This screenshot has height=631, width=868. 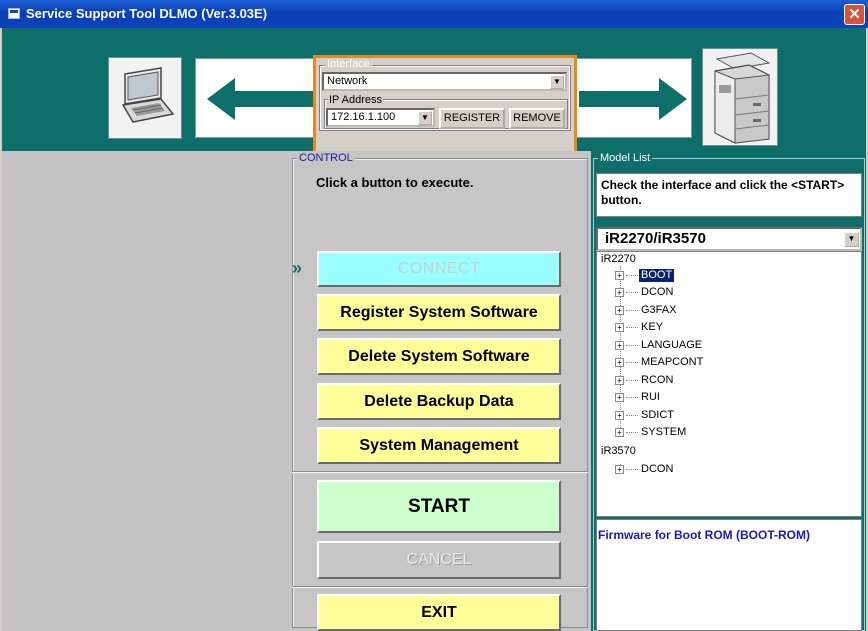 What do you see at coordinates (348, 64) in the screenshot?
I see `interface-legend: Interface` at bounding box center [348, 64].